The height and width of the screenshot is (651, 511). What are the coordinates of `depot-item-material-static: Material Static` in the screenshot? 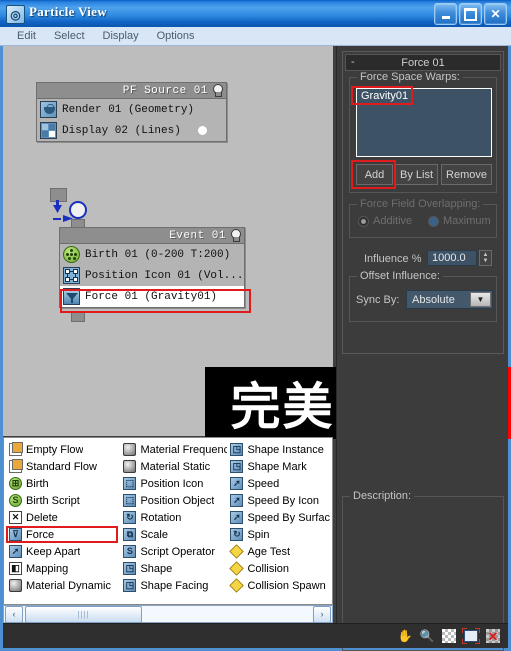 It's located at (173, 466).